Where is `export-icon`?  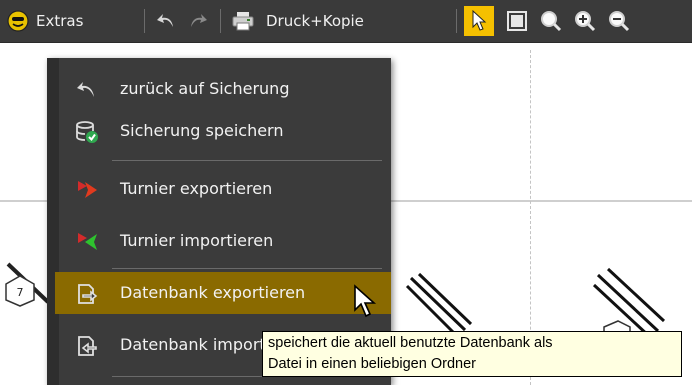
export-icon is located at coordinates (87, 294).